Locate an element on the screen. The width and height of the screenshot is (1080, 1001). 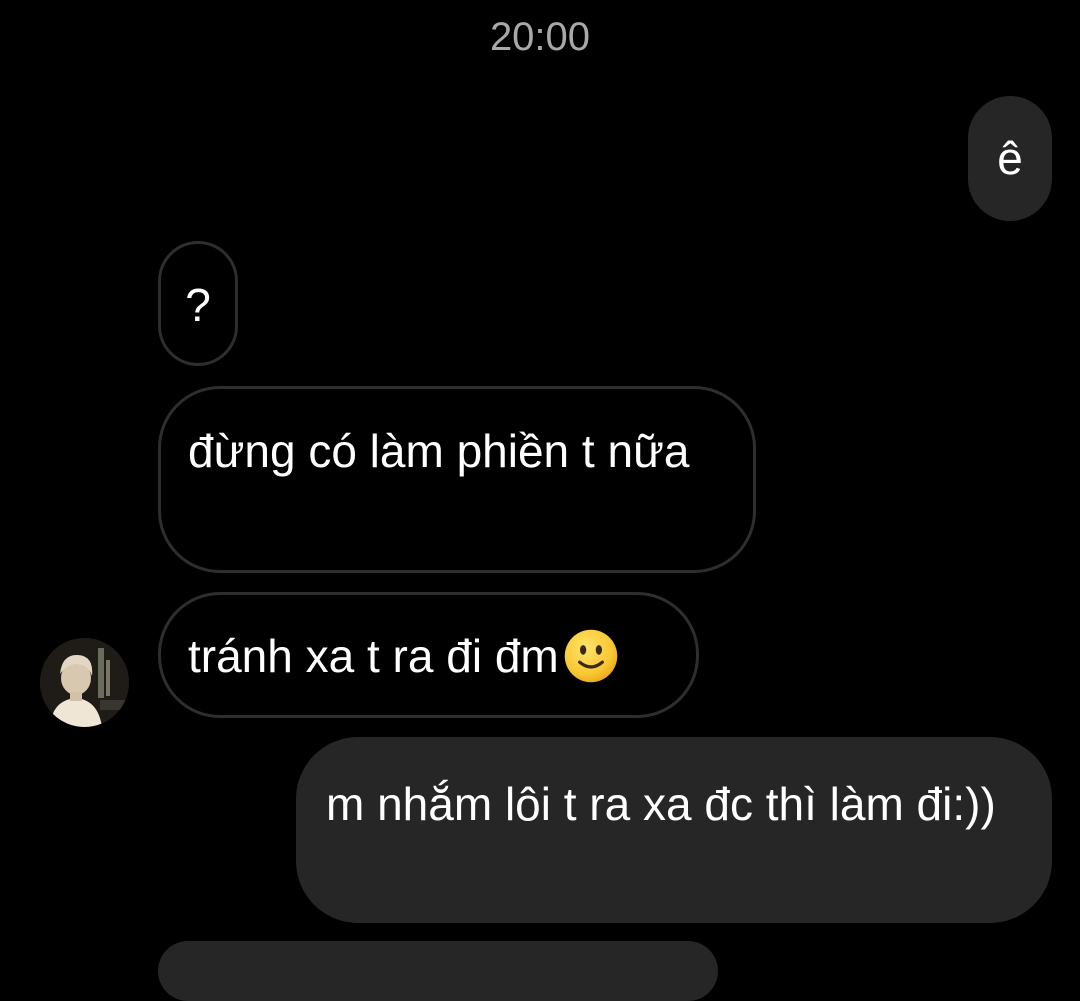
chat-timestamp: 20:00 is located at coordinates (540, 37).